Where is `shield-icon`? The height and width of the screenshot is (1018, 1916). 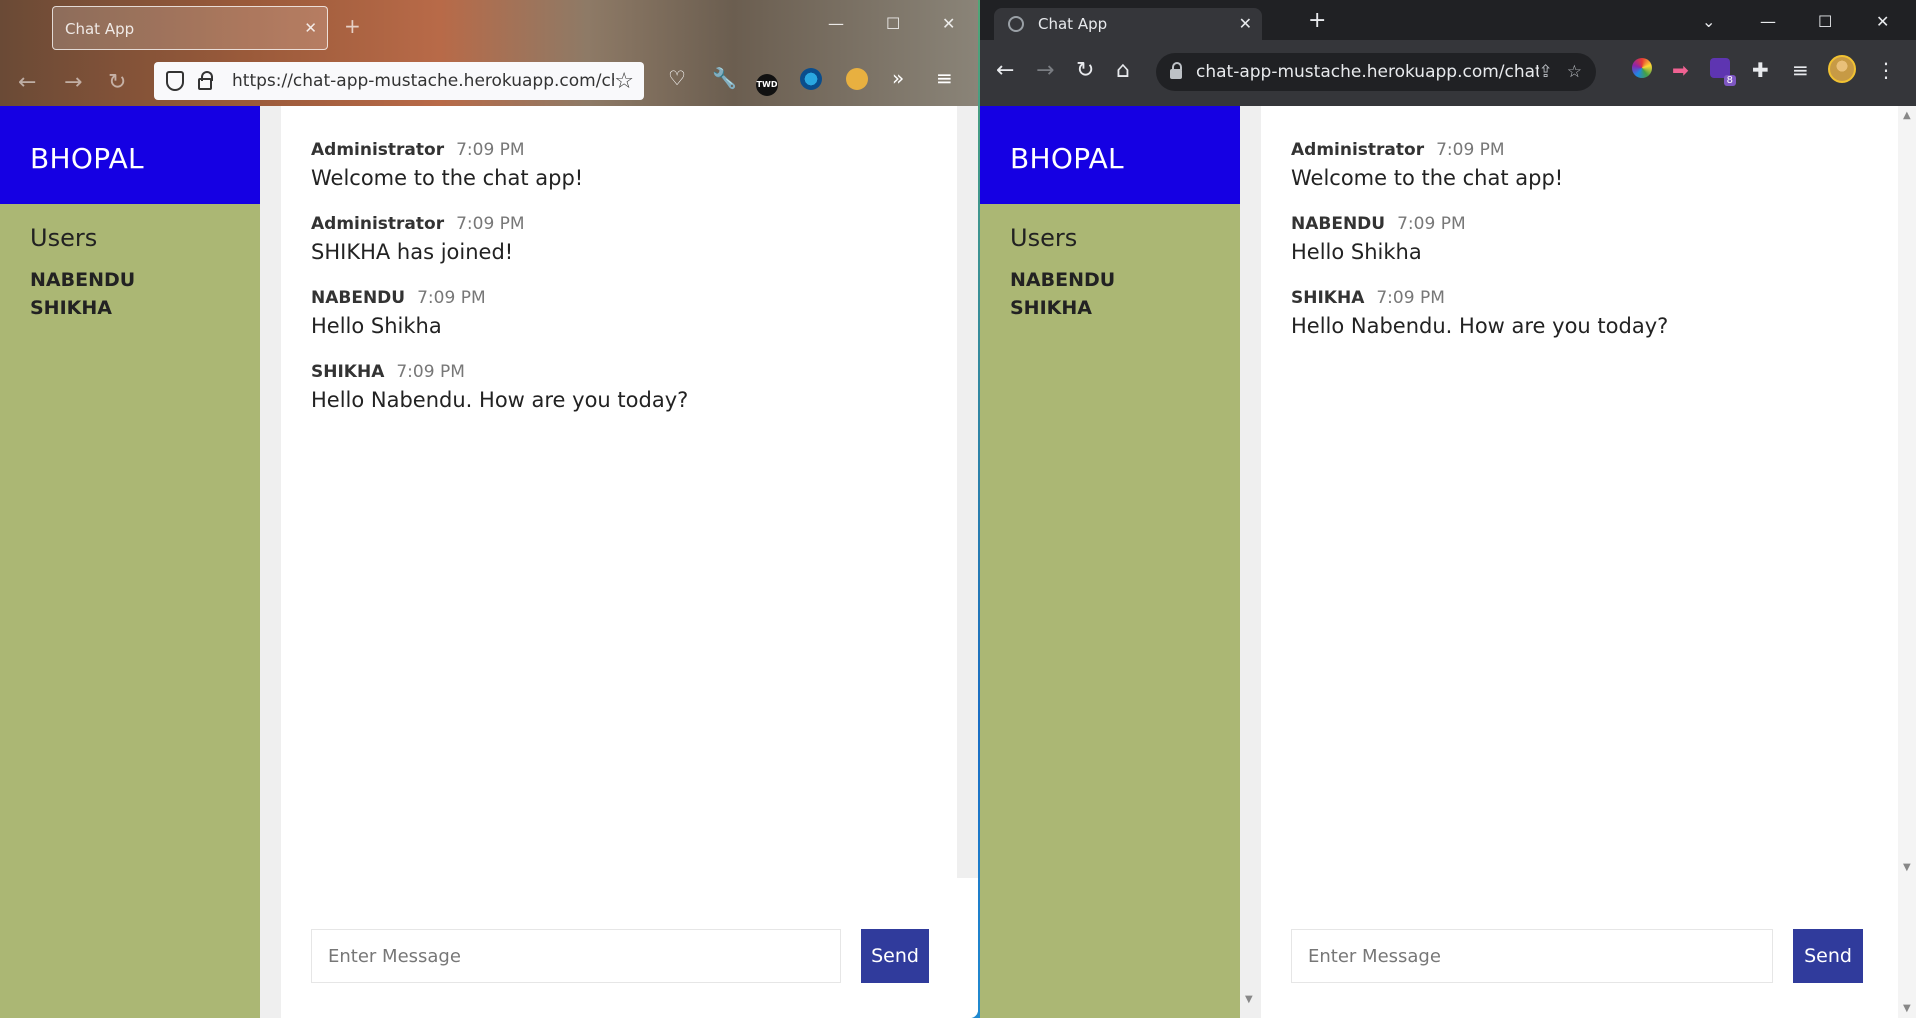
shield-icon is located at coordinates (175, 81).